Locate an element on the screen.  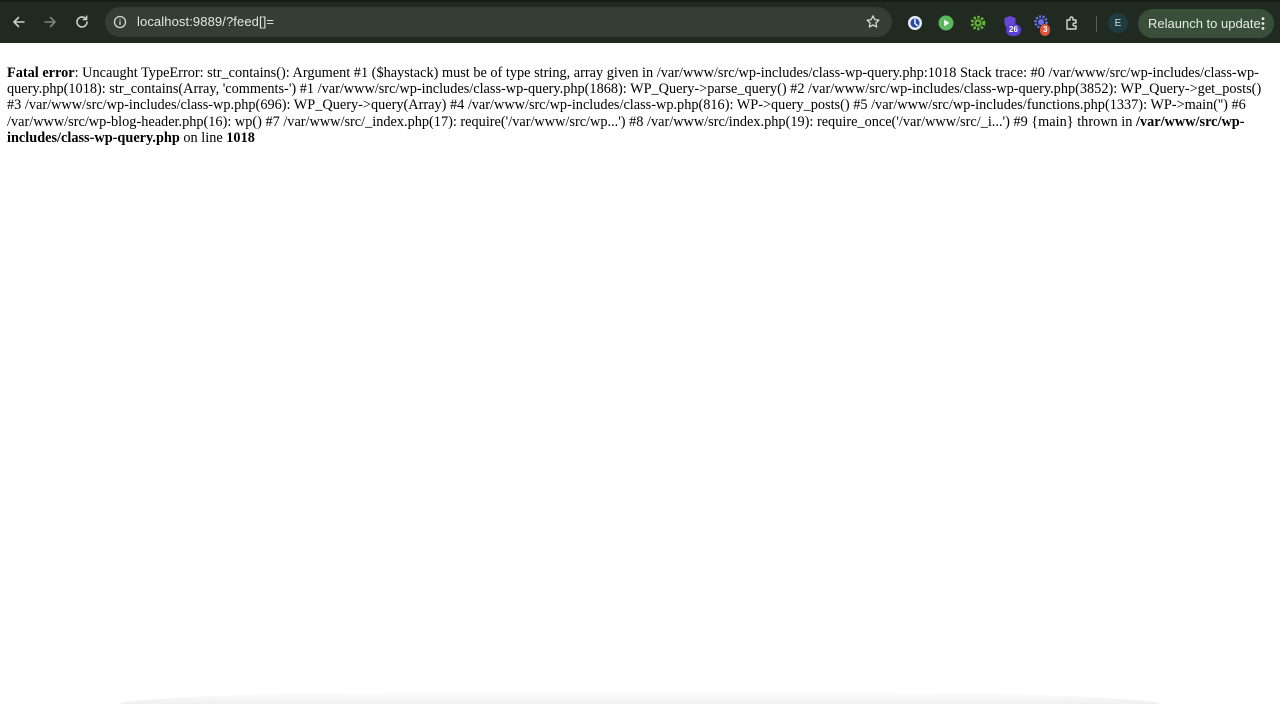
more-vert-icon is located at coordinates (1263, 23).